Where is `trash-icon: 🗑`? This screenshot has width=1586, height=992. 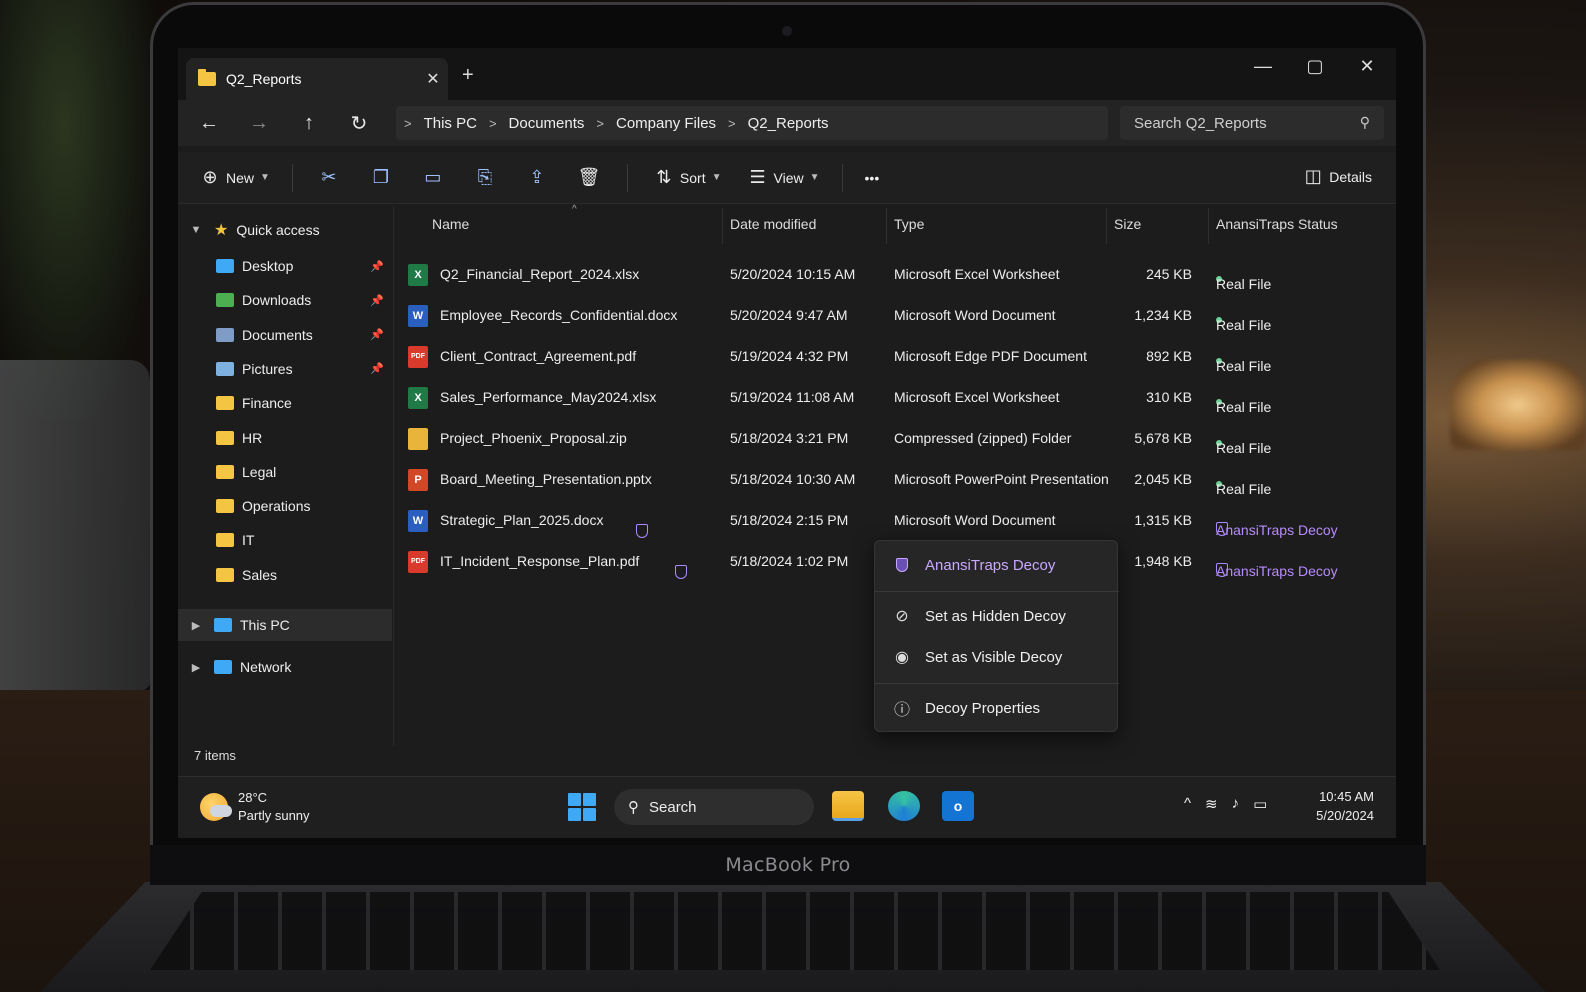
trash-icon: 🗑 is located at coordinates (589, 177).